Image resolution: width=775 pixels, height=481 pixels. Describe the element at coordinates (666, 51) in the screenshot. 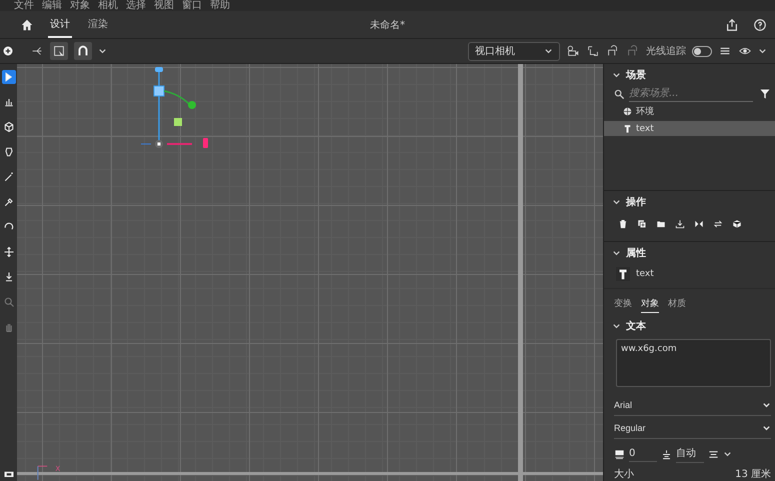

I see `ray-tracing-label: 光线追踪` at that location.